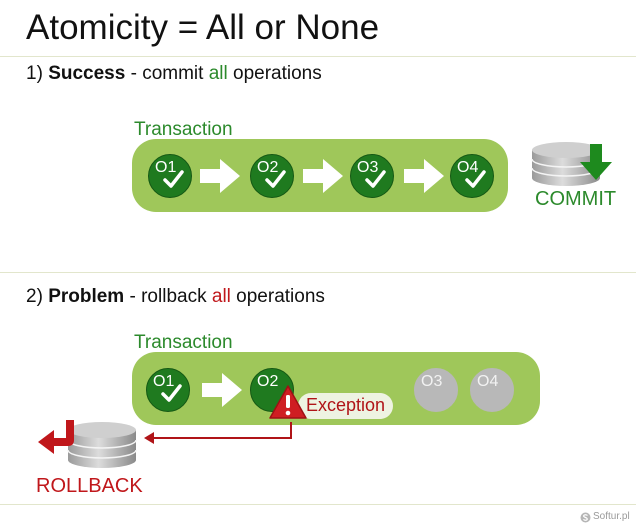  I want to click on title-divider, so click(318, 56).